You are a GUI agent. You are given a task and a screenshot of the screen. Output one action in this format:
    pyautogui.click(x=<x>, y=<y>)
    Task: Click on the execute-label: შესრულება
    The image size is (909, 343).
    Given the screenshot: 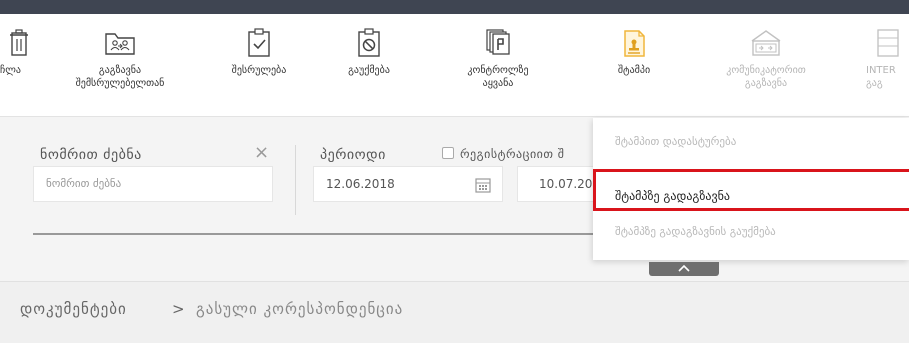 What is the action you would take?
    pyautogui.click(x=259, y=70)
    